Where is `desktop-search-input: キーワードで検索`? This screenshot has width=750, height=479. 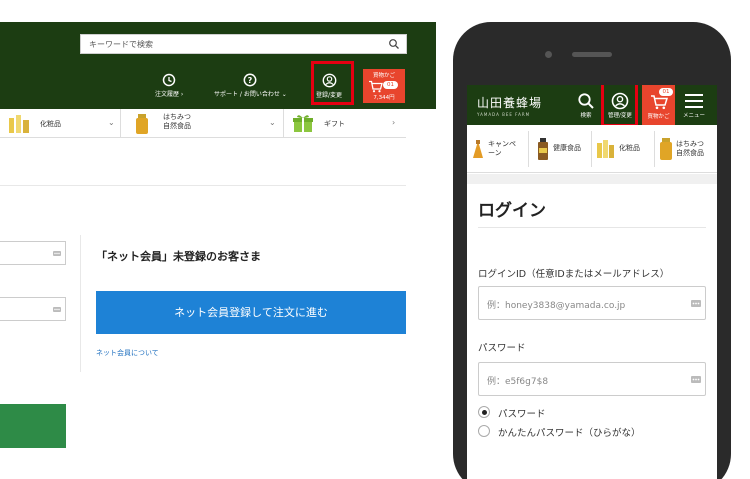
desktop-search-input: キーワードで検索 is located at coordinates (243, 44).